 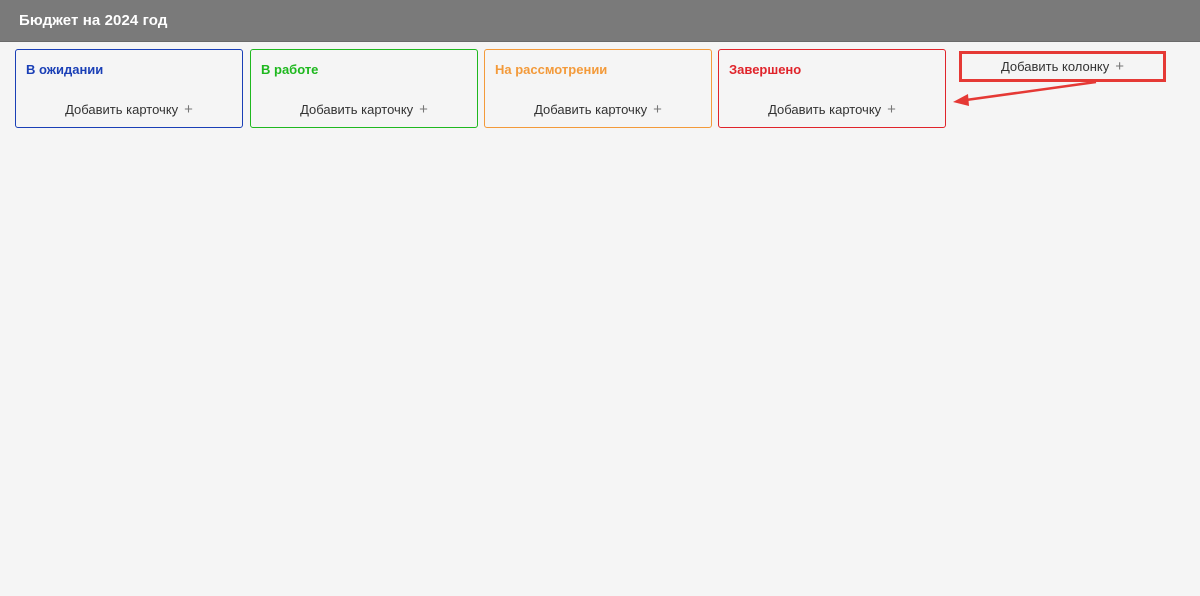 I want to click on arrow-head, so click(x=961, y=100).